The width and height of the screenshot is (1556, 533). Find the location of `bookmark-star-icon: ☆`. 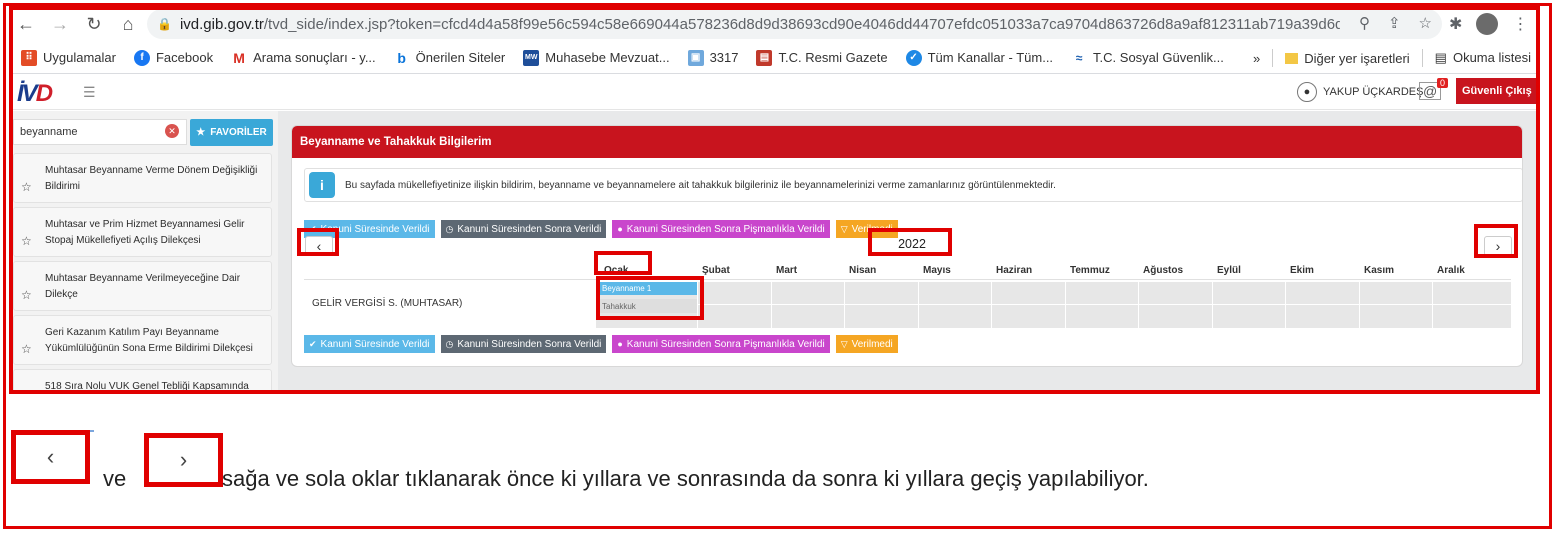

bookmark-star-icon: ☆ is located at coordinates (1425, 23).